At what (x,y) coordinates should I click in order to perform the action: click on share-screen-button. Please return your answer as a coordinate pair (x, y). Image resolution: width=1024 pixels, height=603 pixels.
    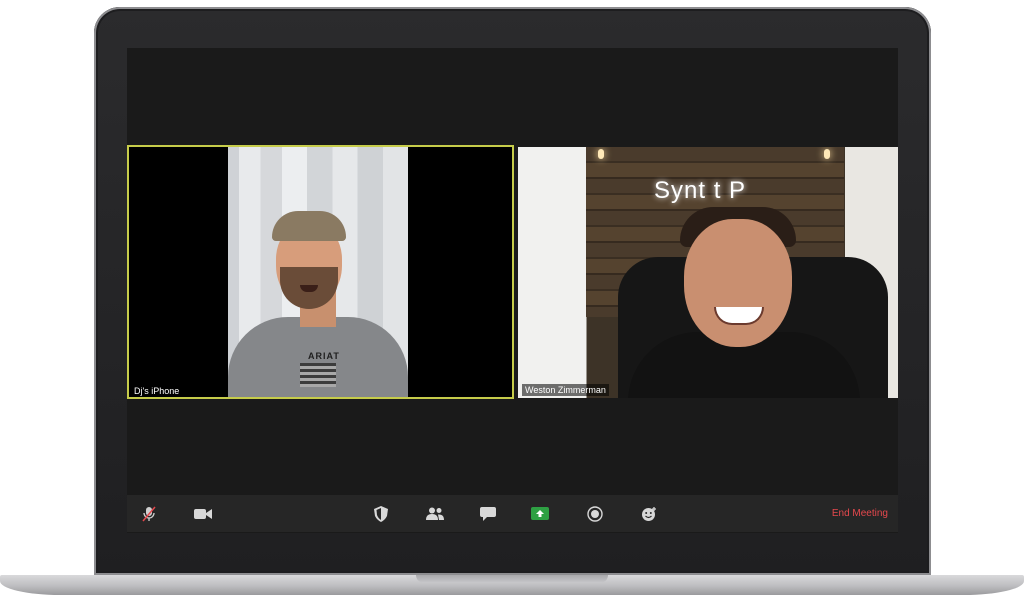
    Looking at the image, I should click on (540, 513).